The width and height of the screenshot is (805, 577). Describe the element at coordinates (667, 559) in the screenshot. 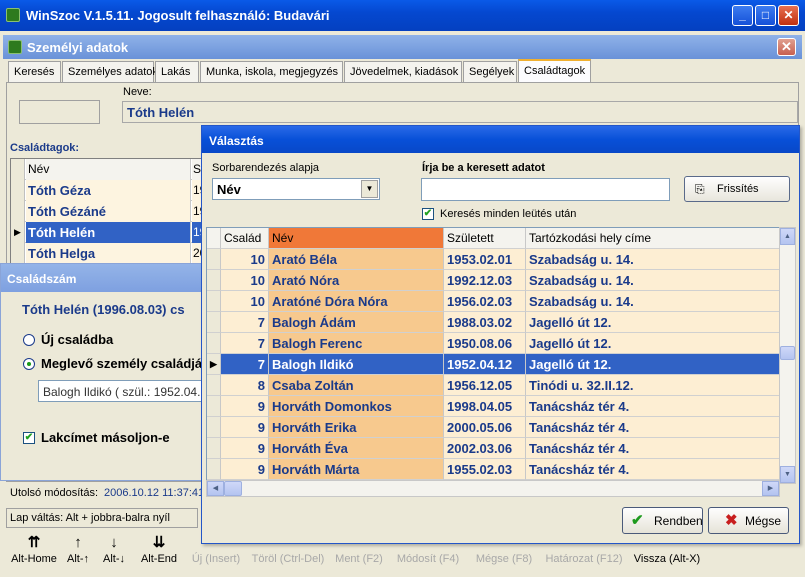

I see `toolbar-label: Vissza (Alt-X)` at that location.